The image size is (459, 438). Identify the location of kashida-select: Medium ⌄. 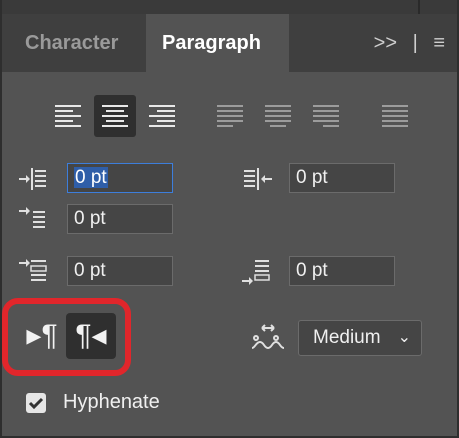
(360, 338).